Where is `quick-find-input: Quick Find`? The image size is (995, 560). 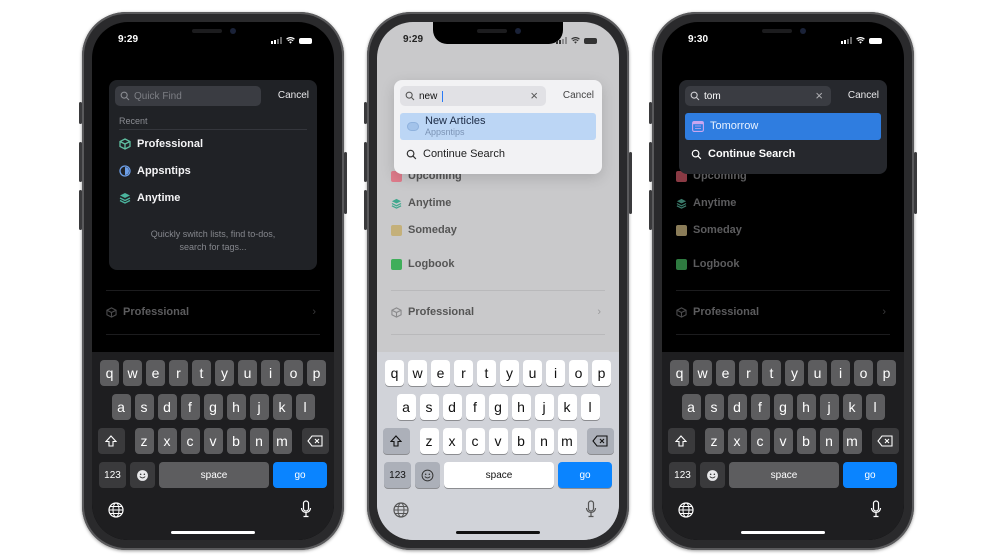 quick-find-input: Quick Find is located at coordinates (188, 96).